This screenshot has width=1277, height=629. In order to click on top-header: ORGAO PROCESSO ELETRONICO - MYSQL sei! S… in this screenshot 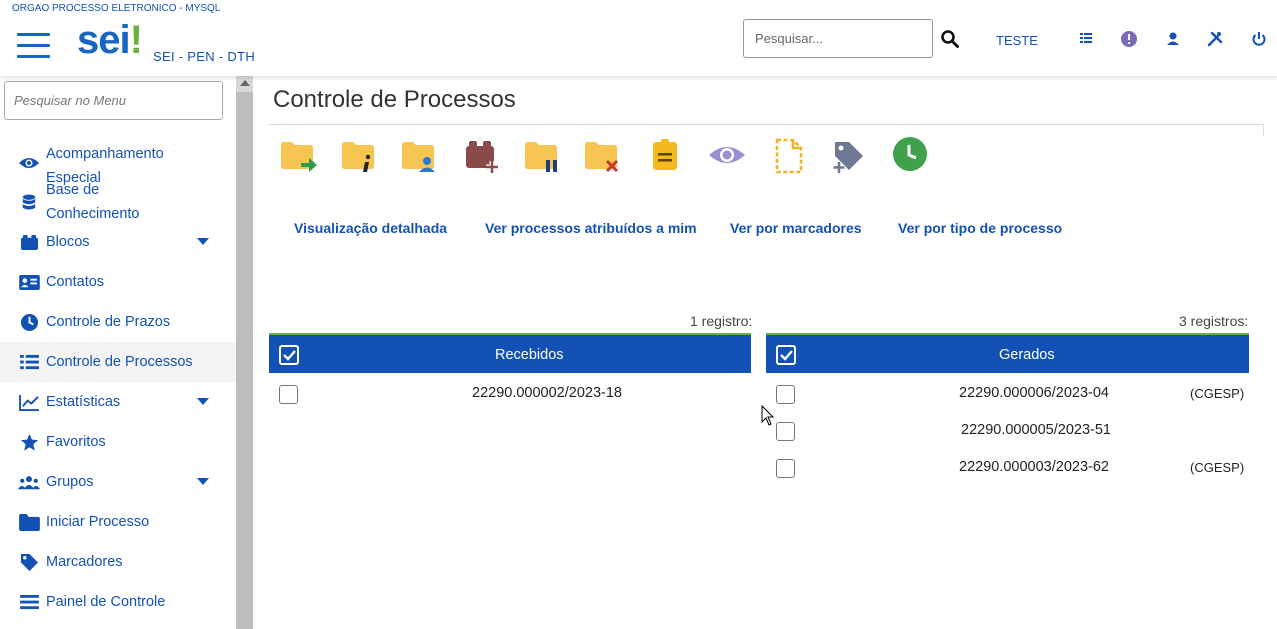, I will do `click(638, 38)`.